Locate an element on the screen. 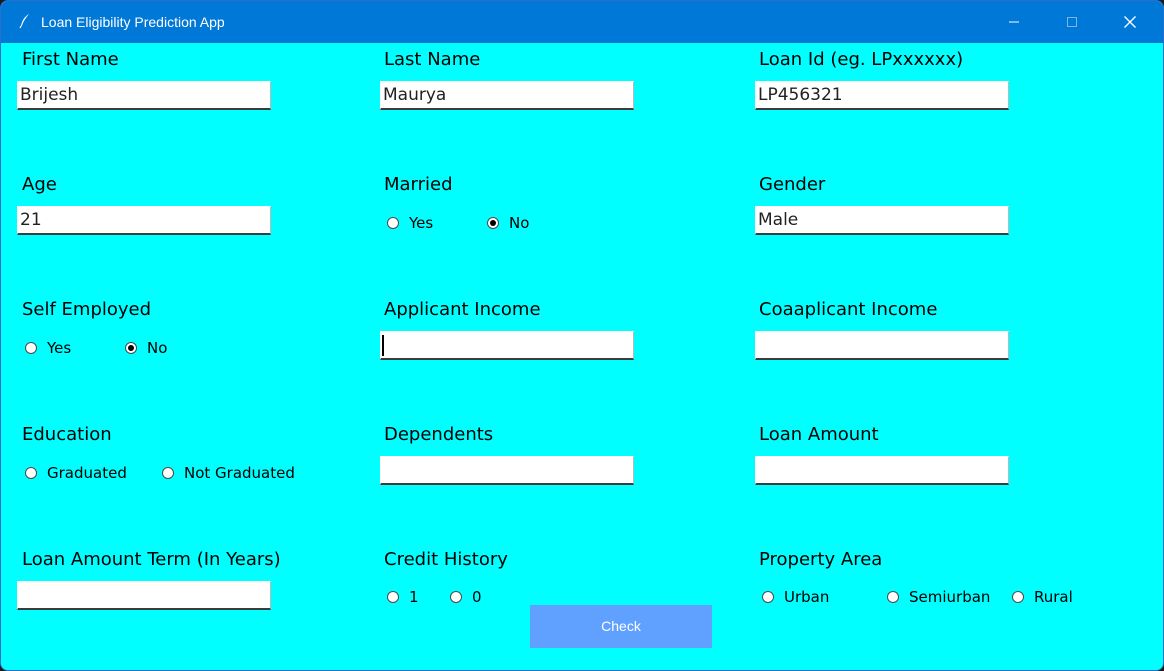  loan-amount-field is located at coordinates (882, 470).